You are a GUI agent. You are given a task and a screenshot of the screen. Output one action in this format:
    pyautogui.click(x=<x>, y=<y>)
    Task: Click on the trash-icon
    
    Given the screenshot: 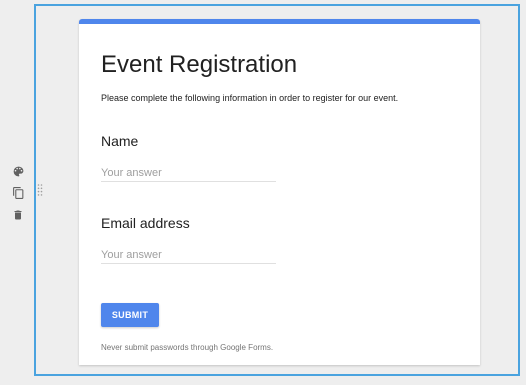 What is the action you would take?
    pyautogui.click(x=18, y=215)
    